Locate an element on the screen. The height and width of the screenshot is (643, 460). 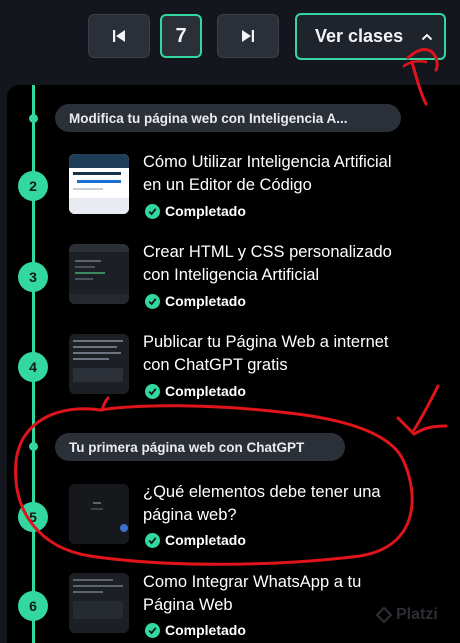
platzi-watermark: Platzi is located at coordinates (407, 615).